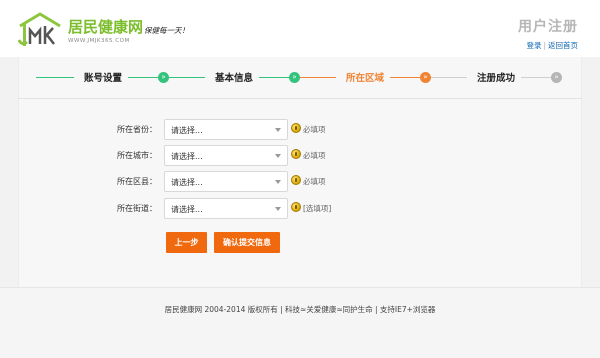 The height and width of the screenshot is (358, 600). What do you see at coordinates (137, 155) in the screenshot?
I see `city-label: 所在城市：` at bounding box center [137, 155].